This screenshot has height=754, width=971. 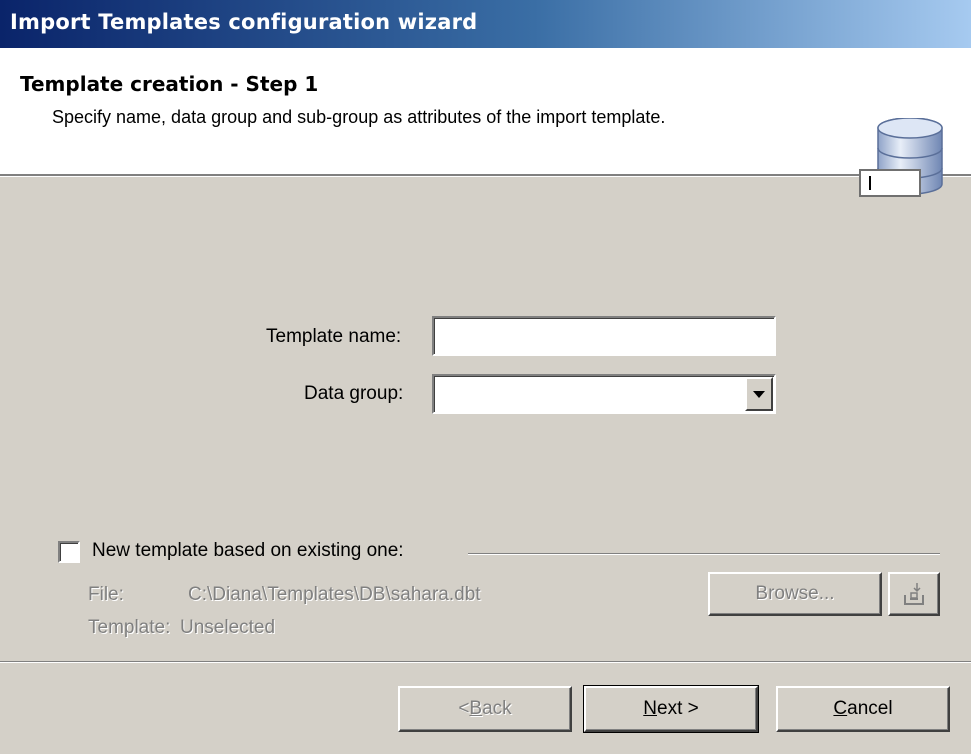 What do you see at coordinates (334, 594) in the screenshot?
I see `file-path-value: C:\Diana\Templates\DB\sahara.dbt` at bounding box center [334, 594].